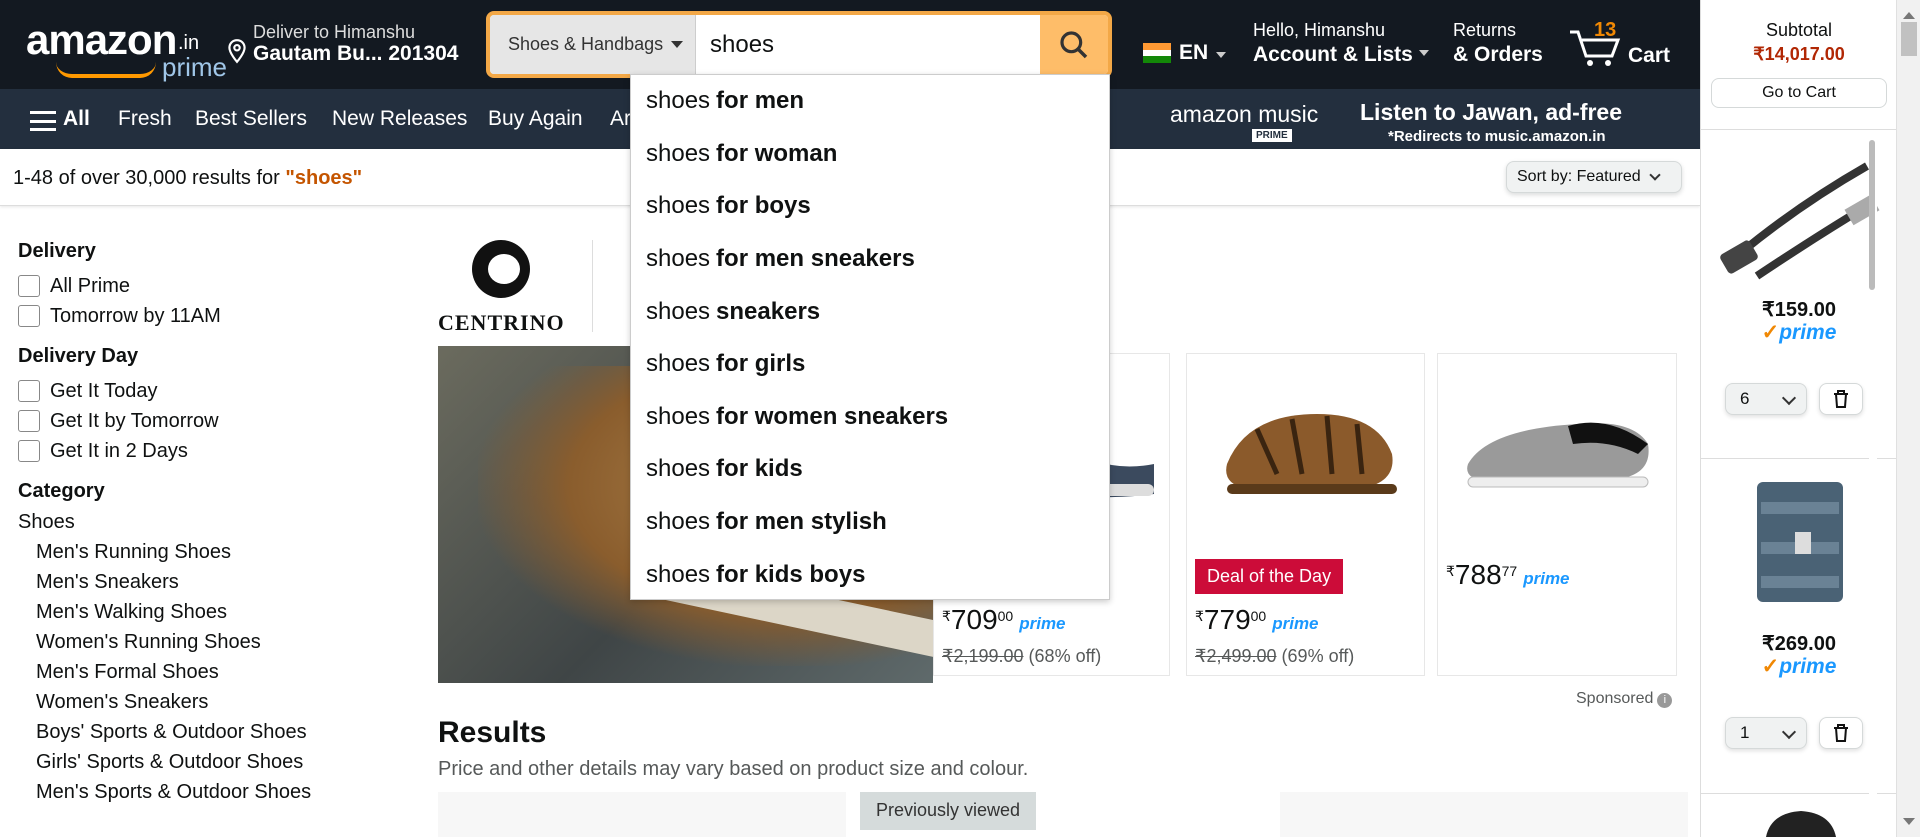 This screenshot has height=837, width=1920. I want to click on cart-item-cable-image, so click(1800, 216).